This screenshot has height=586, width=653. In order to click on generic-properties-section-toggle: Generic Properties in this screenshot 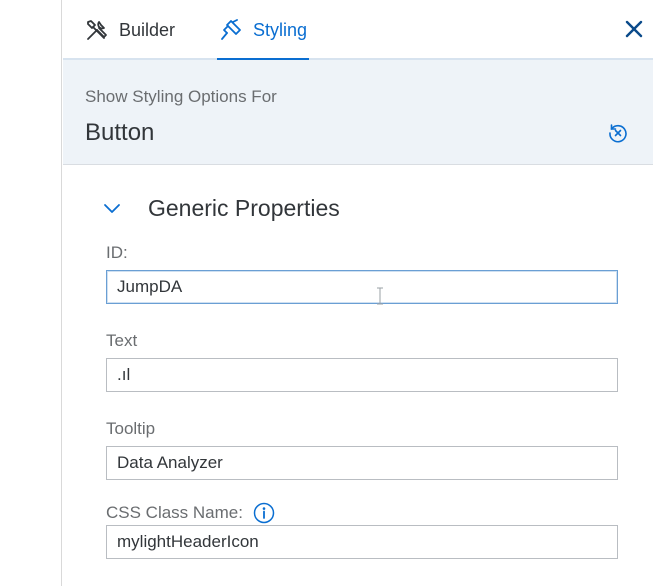, I will do `click(220, 208)`.